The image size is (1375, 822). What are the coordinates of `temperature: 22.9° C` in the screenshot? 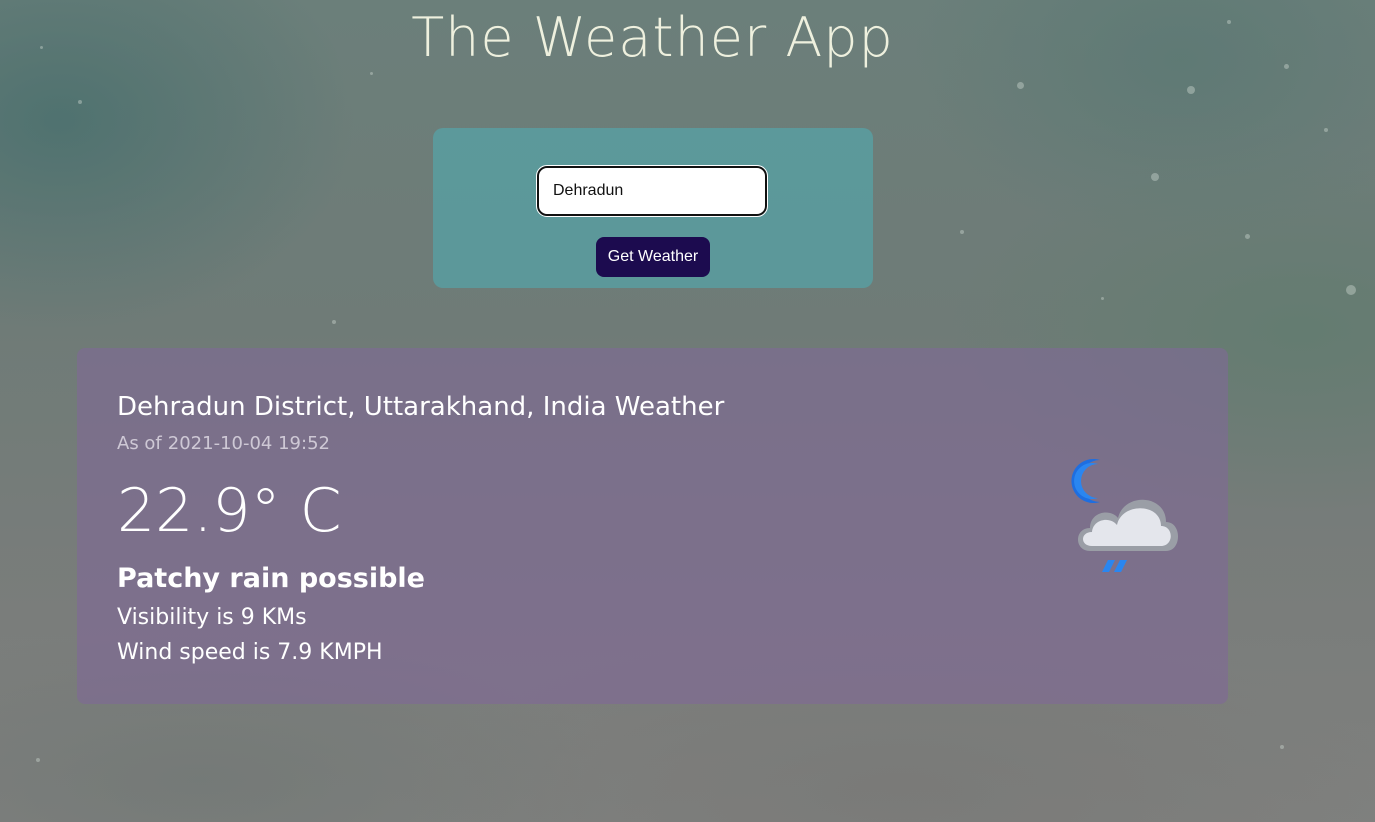 It's located at (229, 511).